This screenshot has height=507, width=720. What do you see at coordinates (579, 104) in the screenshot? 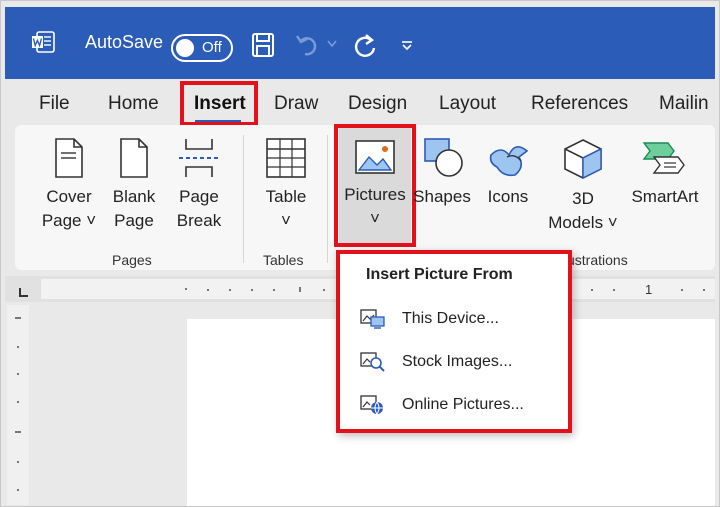
I see `tab-references: References` at bounding box center [579, 104].